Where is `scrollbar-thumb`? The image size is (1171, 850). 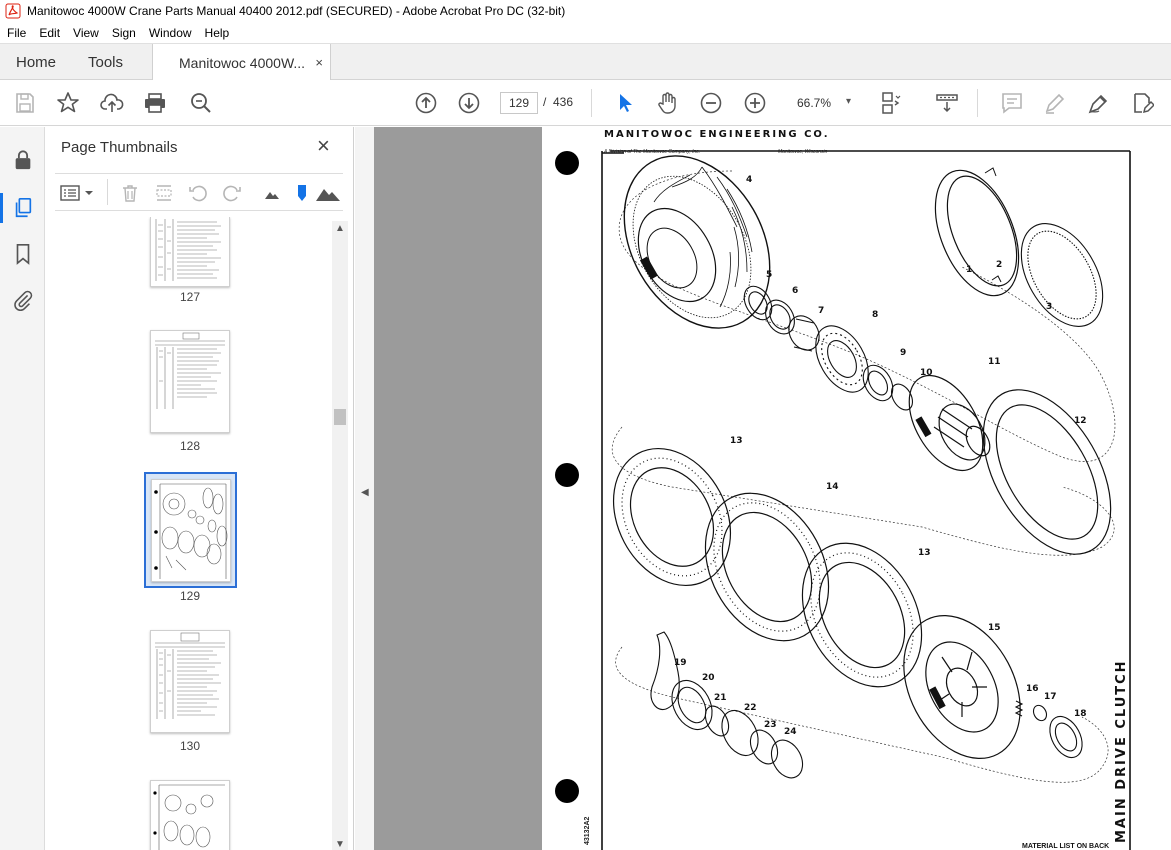 scrollbar-thumb is located at coordinates (340, 417).